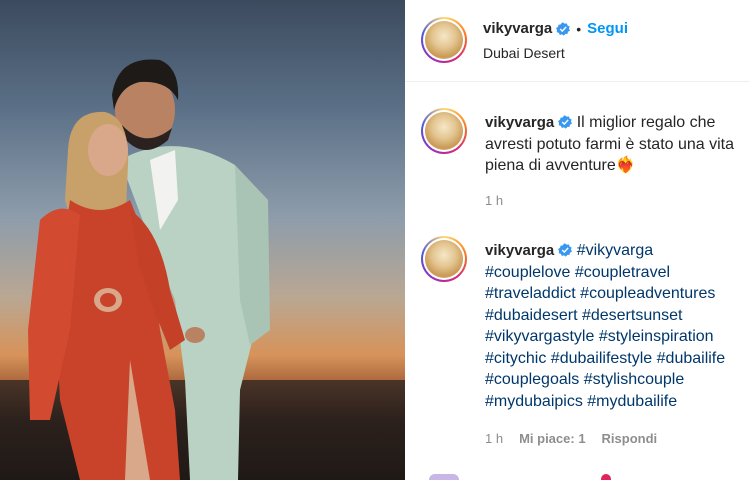 This screenshot has height=480, width=750. What do you see at coordinates (444, 477) in the screenshot?
I see `next-comment-avatar-partial` at bounding box center [444, 477].